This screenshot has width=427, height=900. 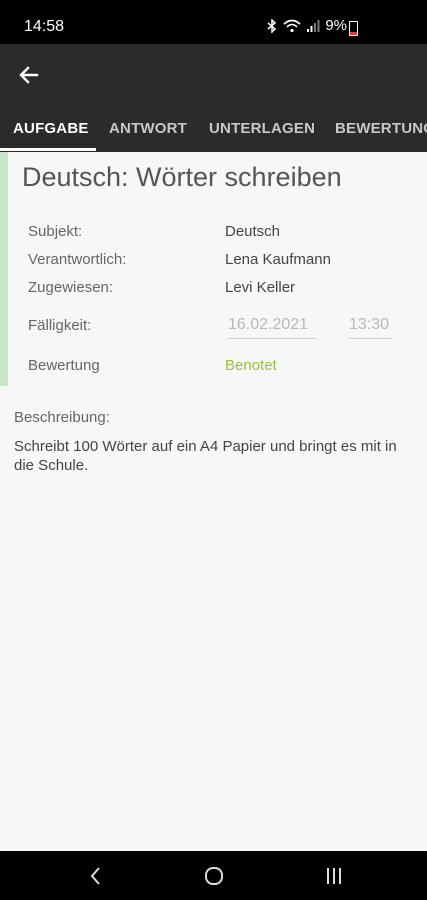 I want to click on nav-back-button, so click(x=96, y=876).